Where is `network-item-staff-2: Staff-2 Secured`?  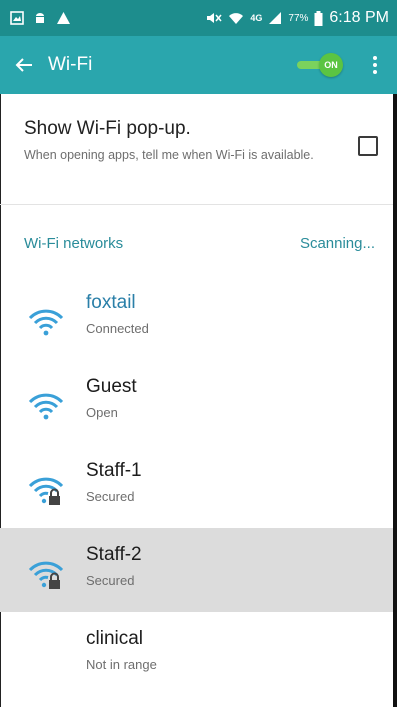 network-item-staff-2: Staff-2 Secured is located at coordinates (198, 570).